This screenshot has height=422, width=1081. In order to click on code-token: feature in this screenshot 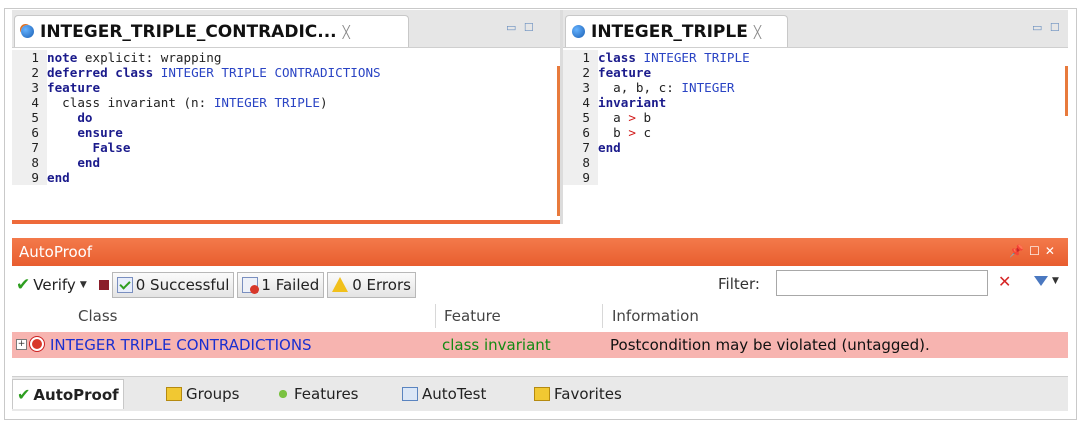, I will do `click(625, 72)`.